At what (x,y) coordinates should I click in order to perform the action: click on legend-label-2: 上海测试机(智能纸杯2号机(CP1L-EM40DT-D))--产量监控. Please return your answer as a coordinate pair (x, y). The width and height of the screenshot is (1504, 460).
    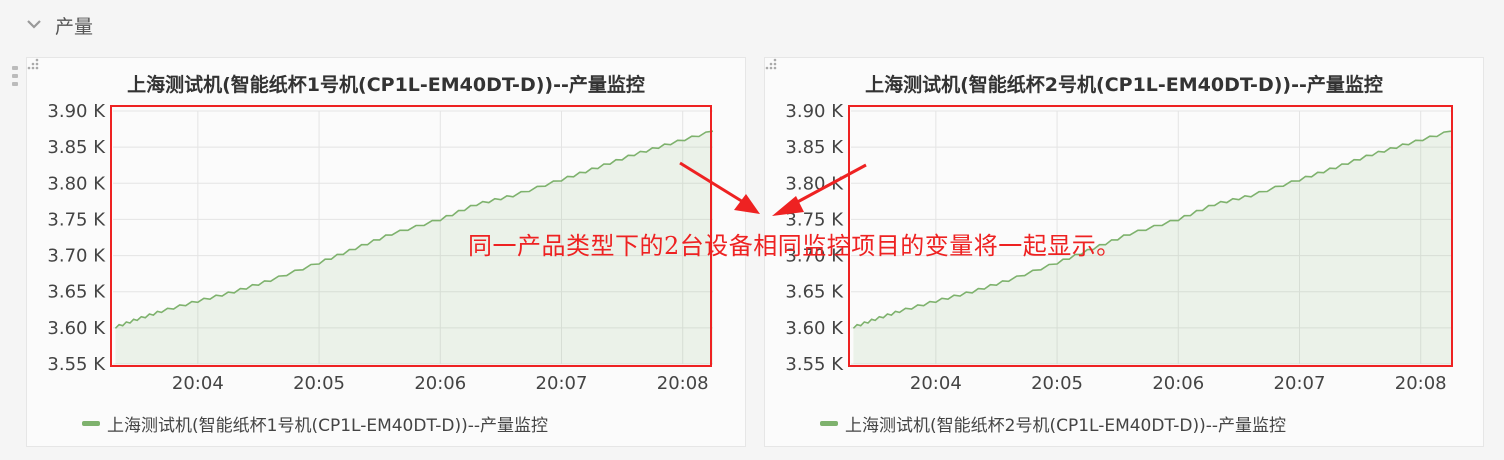
    Looking at the image, I should click on (1065, 423).